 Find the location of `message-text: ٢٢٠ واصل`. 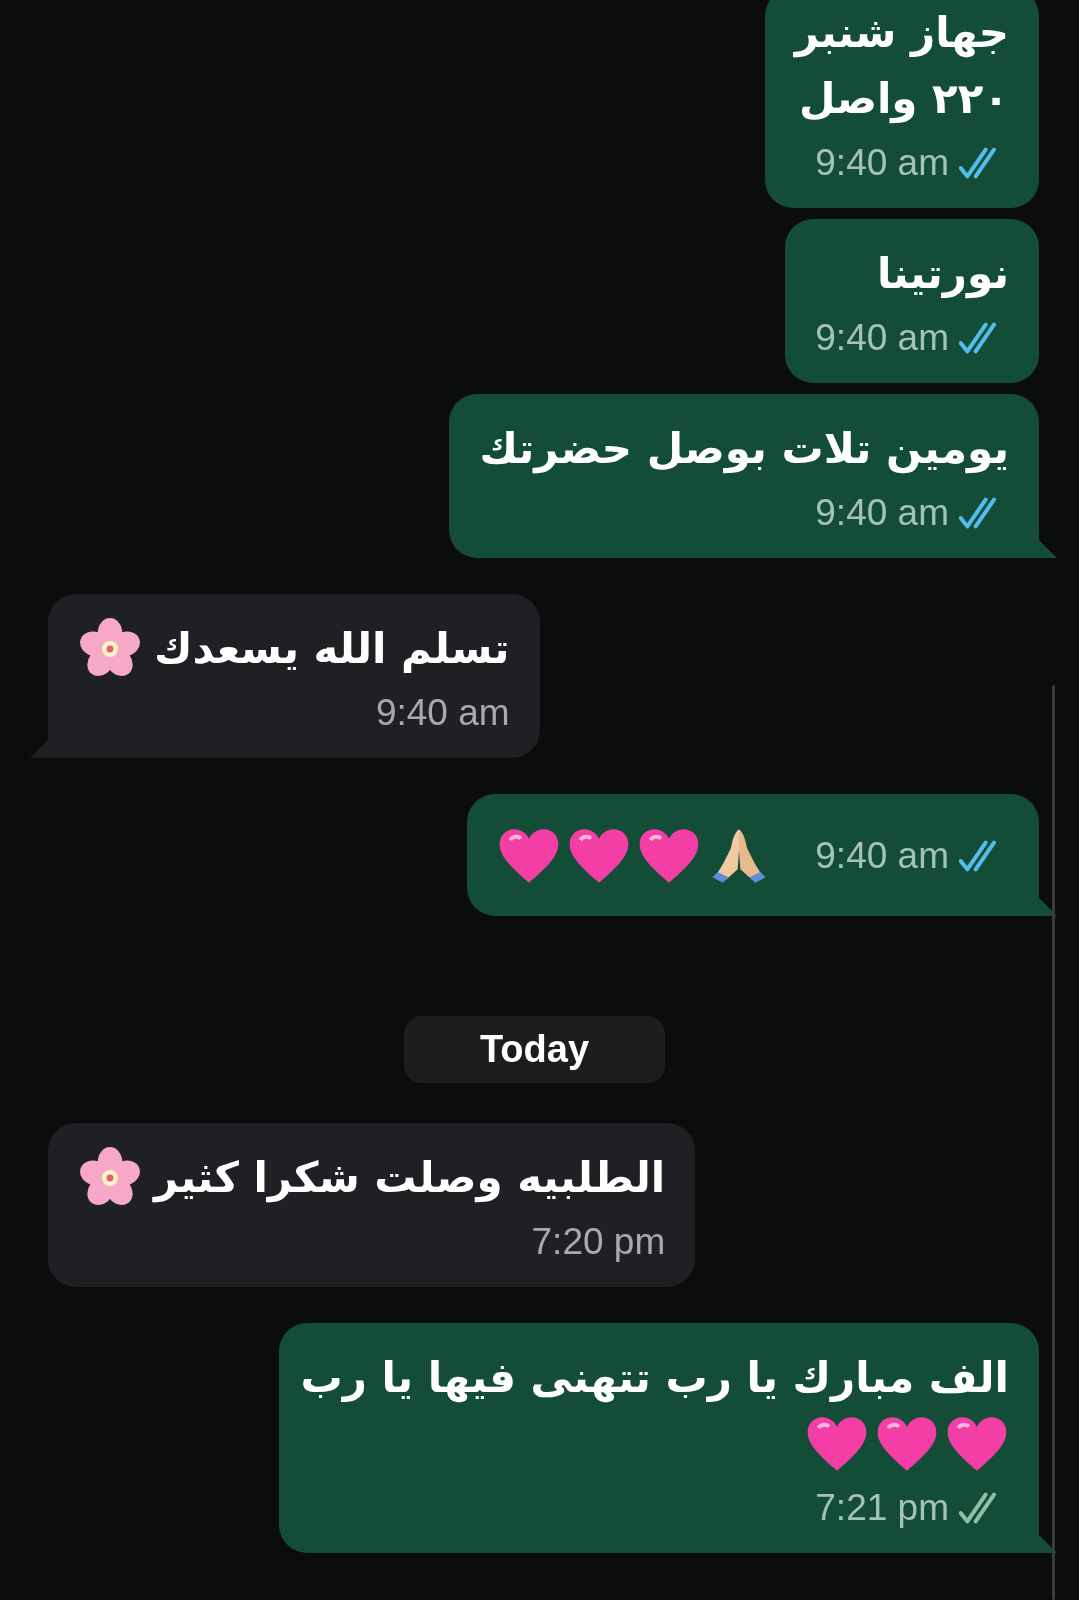

message-text: ٢٢٠ واصل is located at coordinates (903, 99).